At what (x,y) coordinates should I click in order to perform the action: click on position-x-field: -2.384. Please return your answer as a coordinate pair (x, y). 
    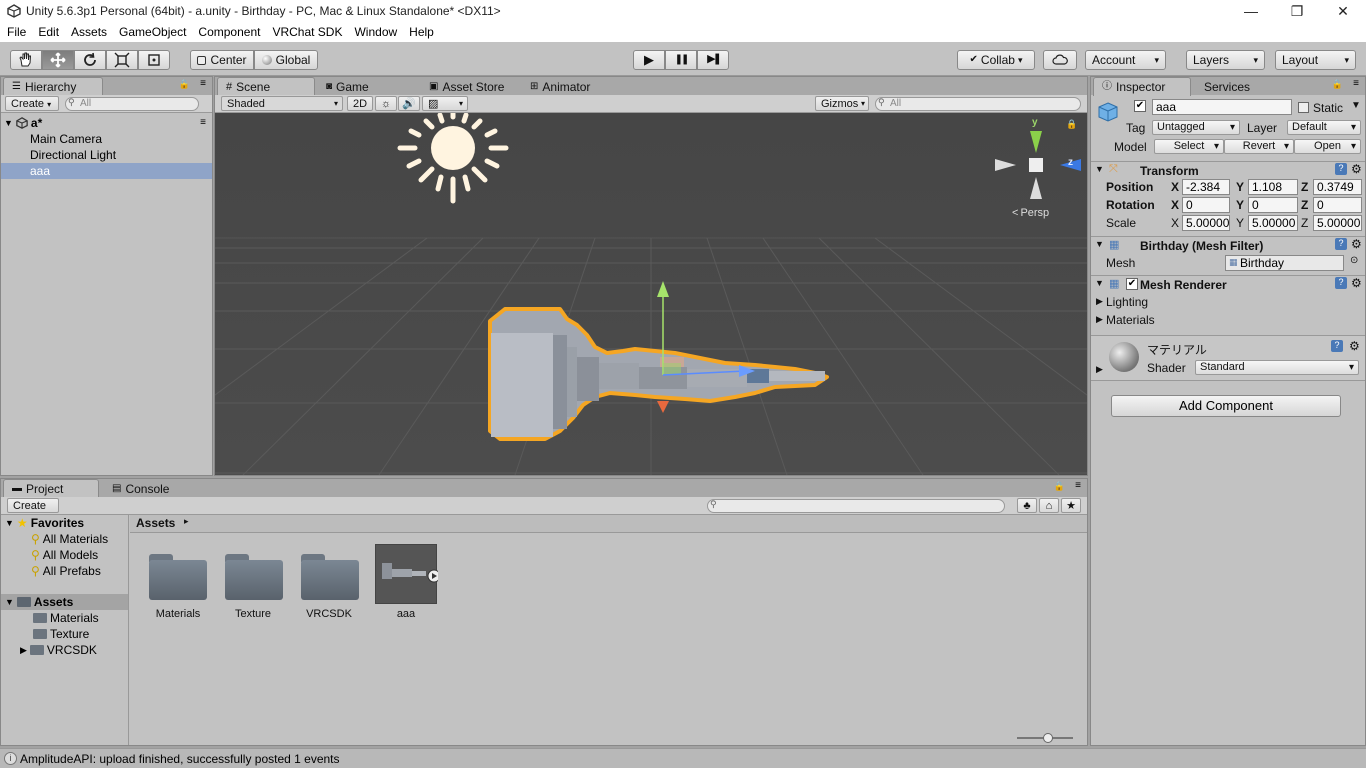
    Looking at the image, I should click on (1206, 187).